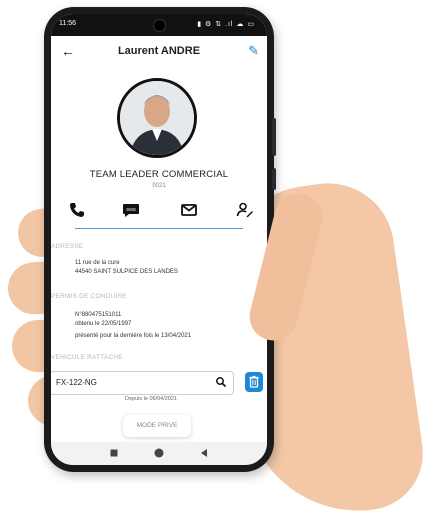  I want to click on home-icon, so click(159, 453).